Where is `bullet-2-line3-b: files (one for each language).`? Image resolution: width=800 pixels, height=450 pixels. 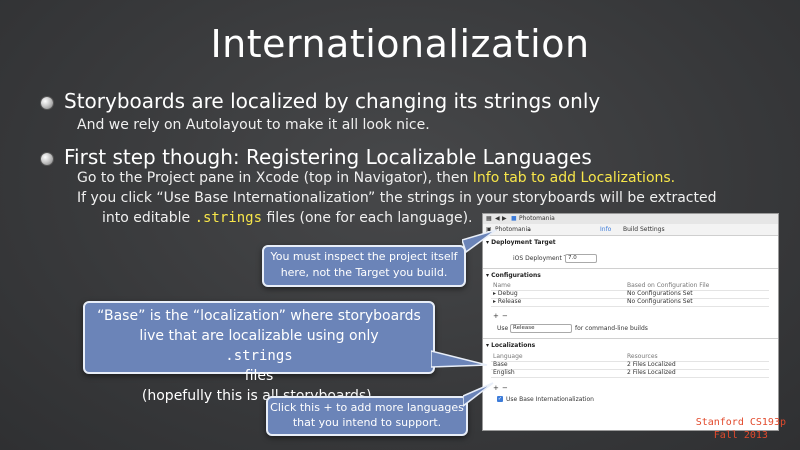 bullet-2-line3-b: files (one for each language). is located at coordinates (367, 218).